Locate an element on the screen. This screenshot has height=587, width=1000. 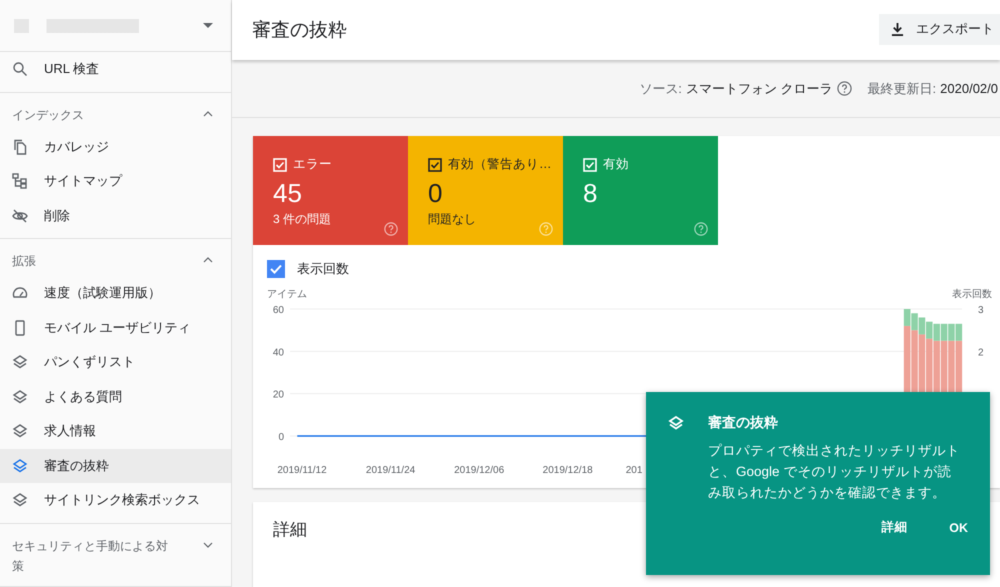
x-tick-label: 2019/12/06 is located at coordinates (479, 470).